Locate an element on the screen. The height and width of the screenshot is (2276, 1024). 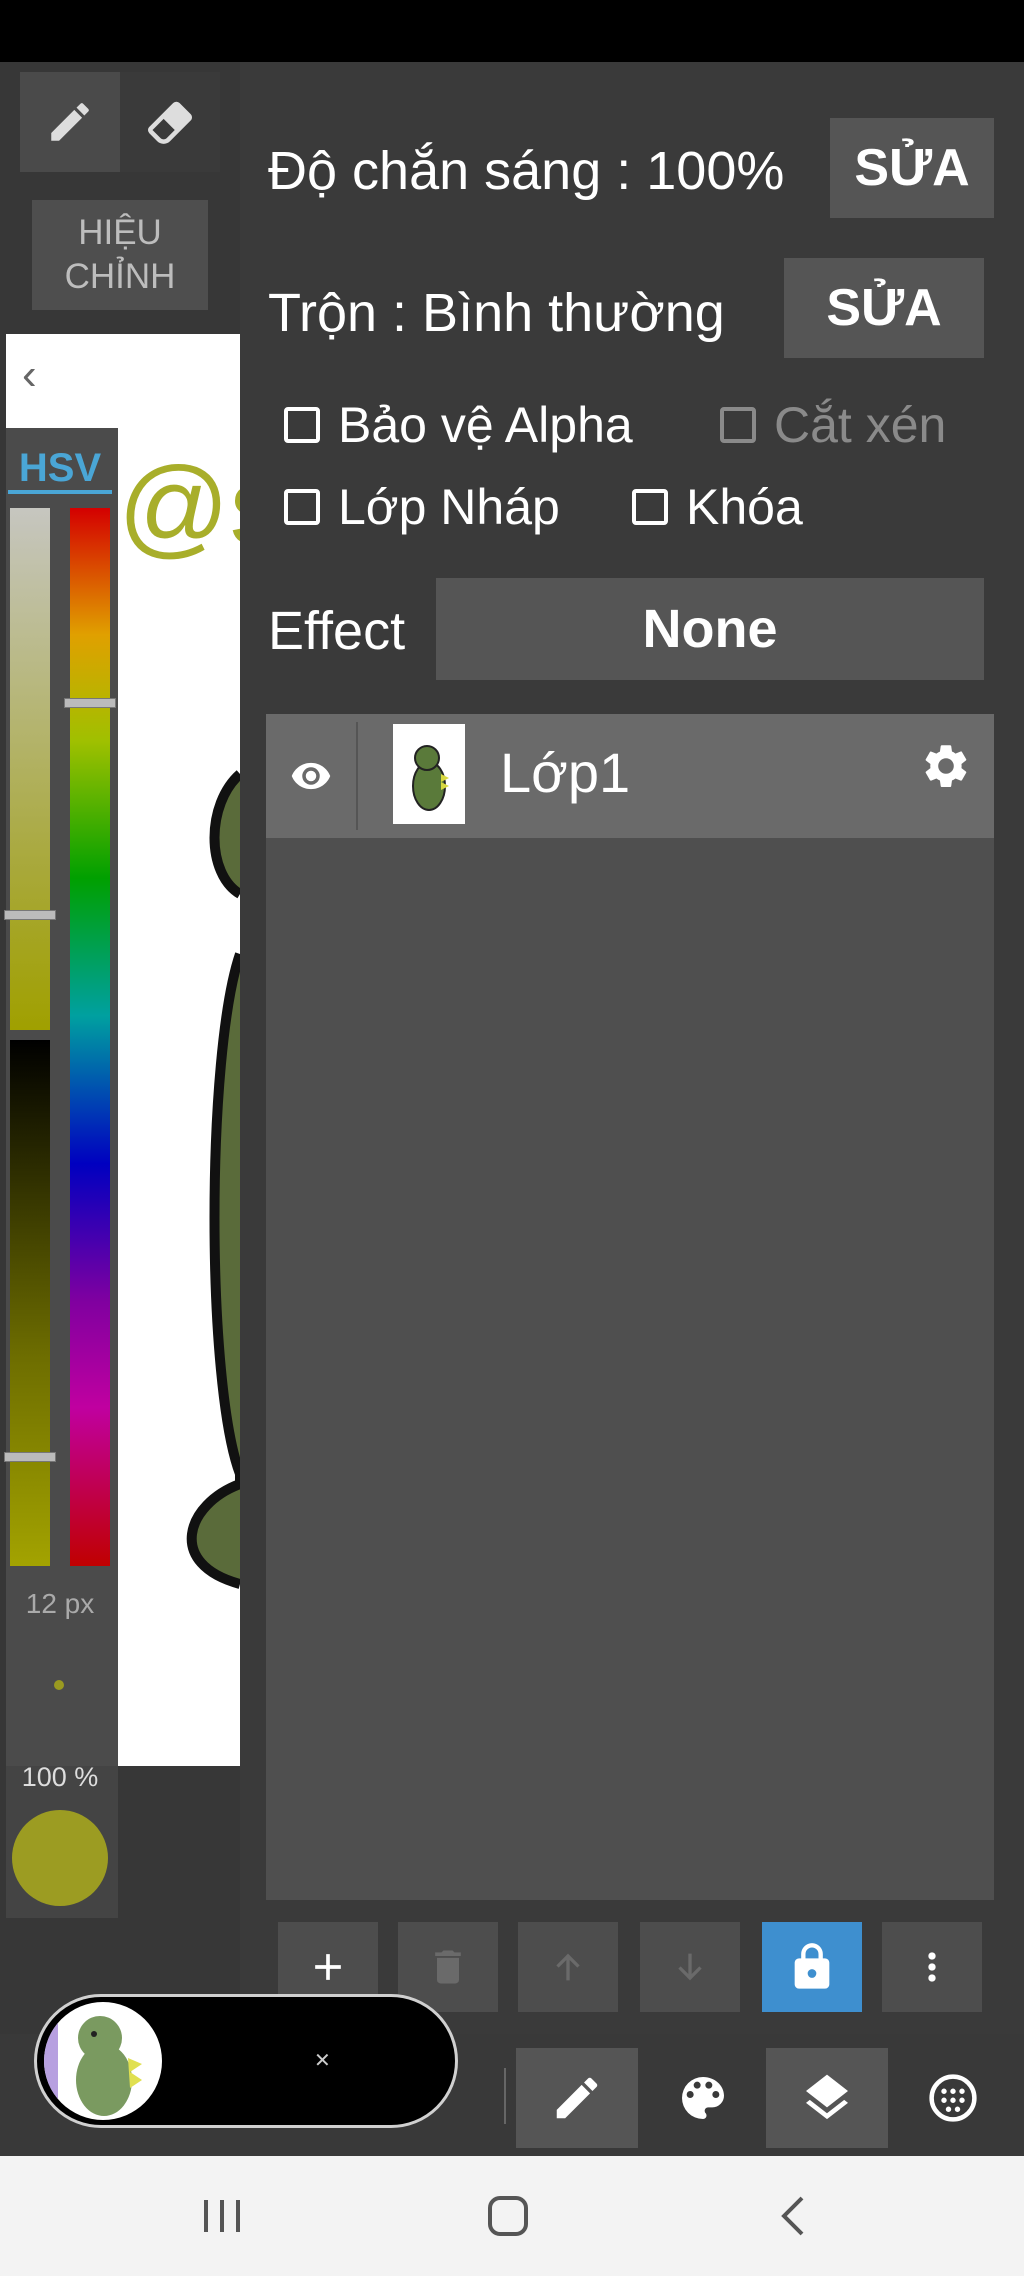
dinosaur-avatar-icon is located at coordinates (93, 2061).